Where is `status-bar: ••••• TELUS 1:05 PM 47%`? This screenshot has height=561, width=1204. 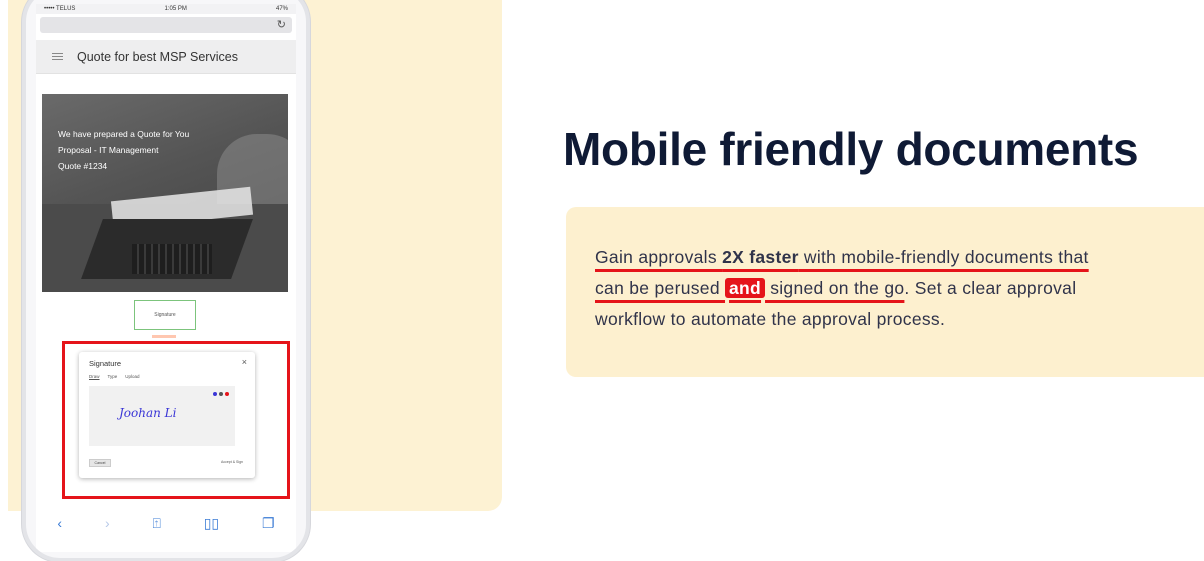
status-bar: ••••• TELUS 1:05 PM 47% is located at coordinates (166, 9).